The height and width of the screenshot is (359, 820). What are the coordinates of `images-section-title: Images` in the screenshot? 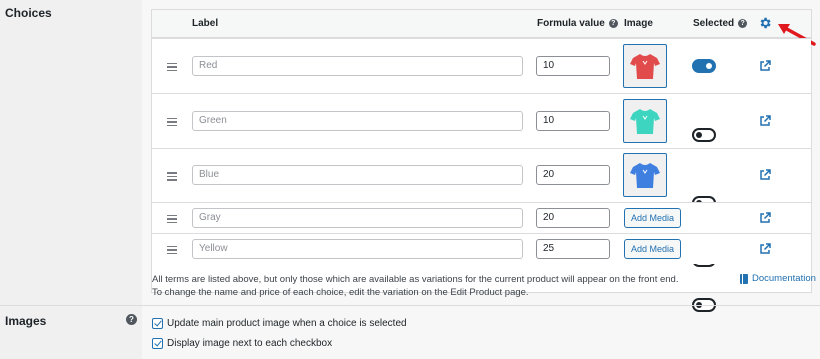 It's located at (26, 321).